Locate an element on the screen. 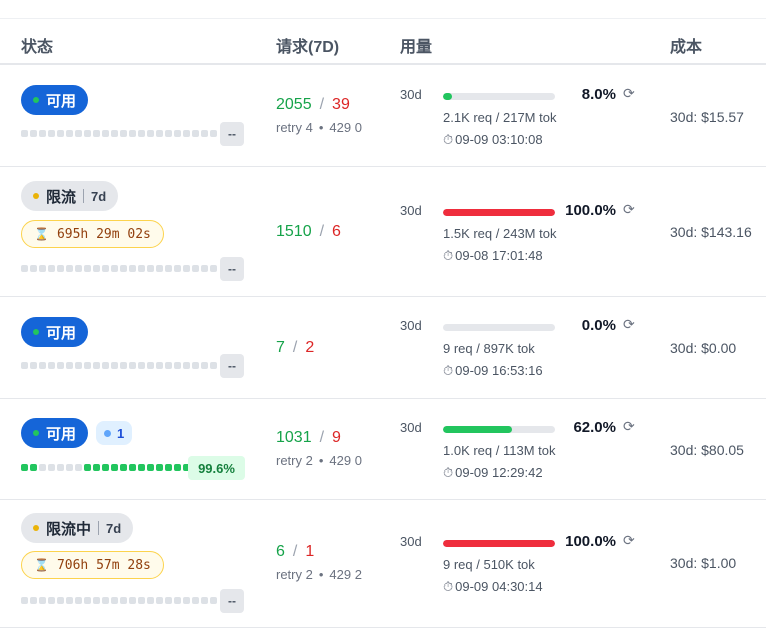 This screenshot has width=766, height=631. status-label: 限流 is located at coordinates (61, 197).